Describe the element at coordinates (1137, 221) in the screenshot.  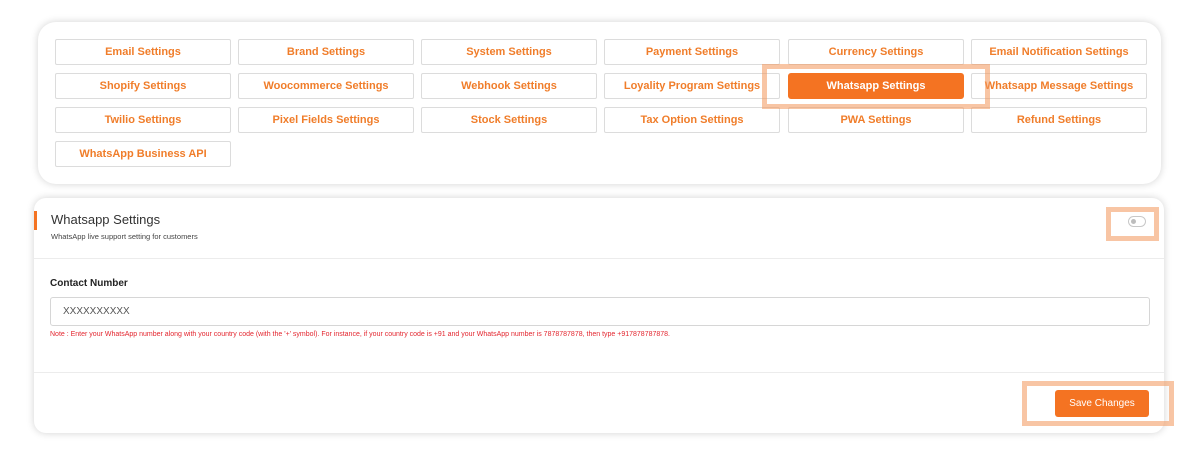
I see `whatsapp-enable-toggle` at that location.